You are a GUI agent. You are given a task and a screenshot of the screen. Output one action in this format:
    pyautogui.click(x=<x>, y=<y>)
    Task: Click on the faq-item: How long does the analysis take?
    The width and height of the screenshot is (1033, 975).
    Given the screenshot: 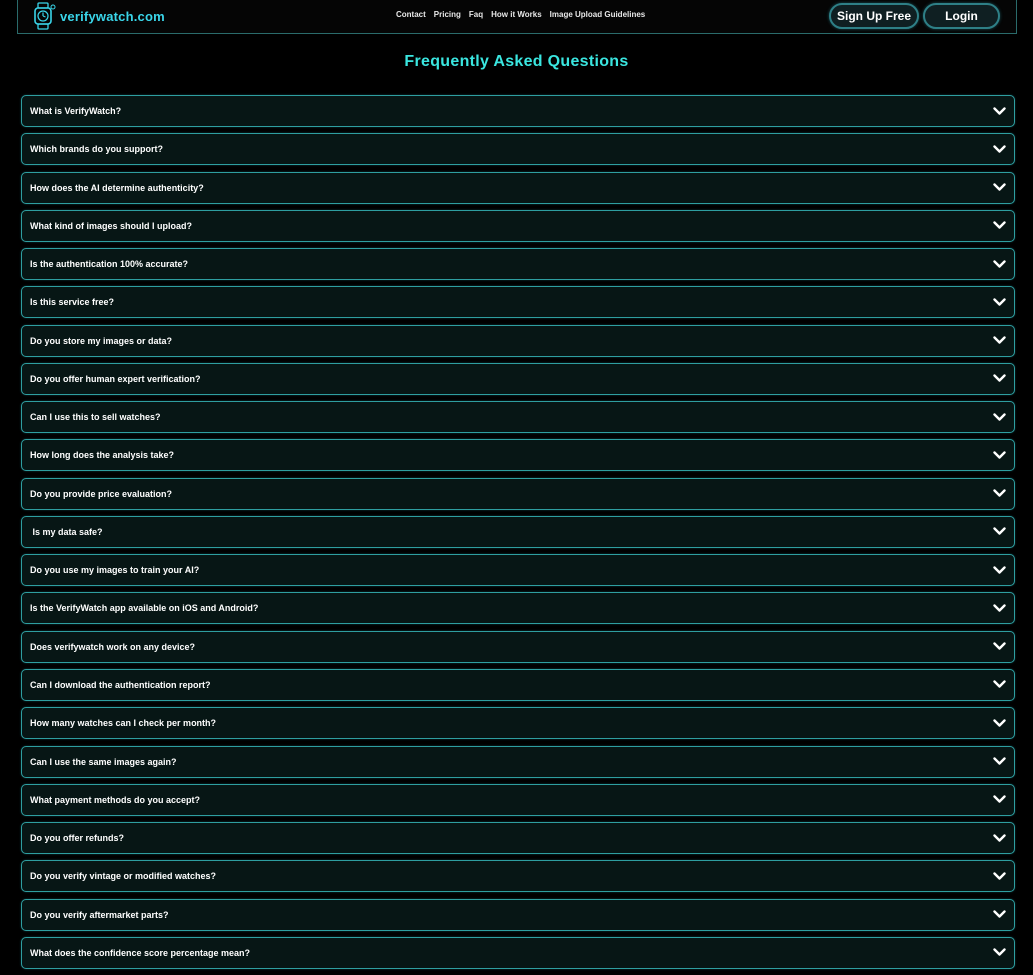 What is the action you would take?
    pyautogui.click(x=518, y=455)
    